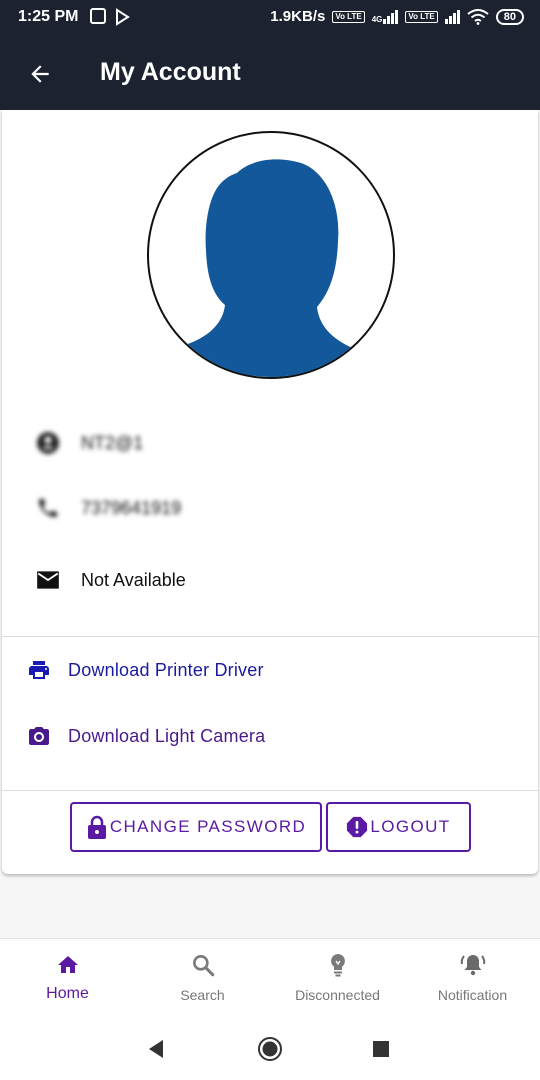  I want to click on camera-icon, so click(39, 736).